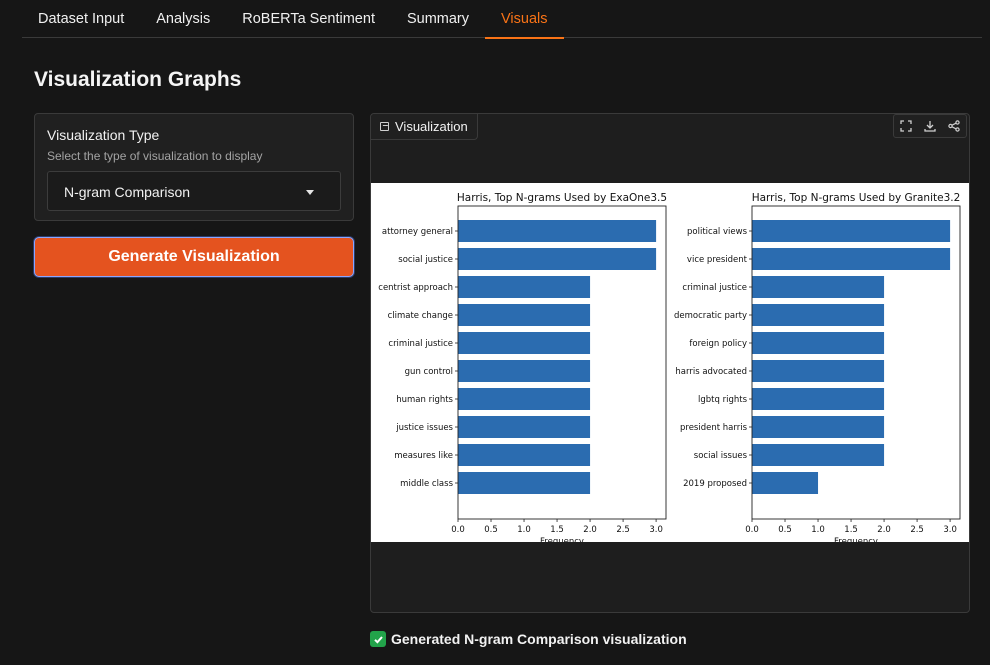 Image resolution: width=990 pixels, height=665 pixels. What do you see at coordinates (718, 344) in the screenshot?
I see `chart2-category-label: foreign policy` at bounding box center [718, 344].